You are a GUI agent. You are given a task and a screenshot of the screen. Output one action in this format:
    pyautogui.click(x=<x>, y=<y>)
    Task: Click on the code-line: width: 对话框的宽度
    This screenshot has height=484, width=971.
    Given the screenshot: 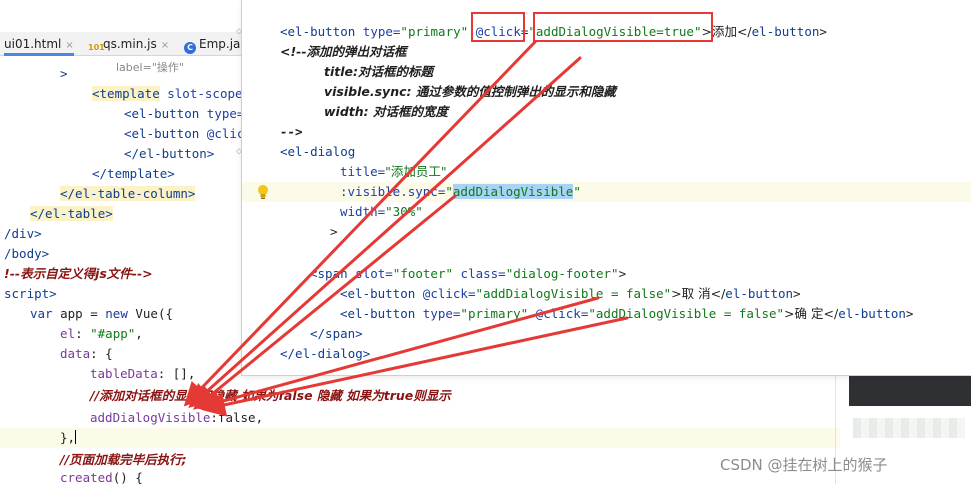 What is the action you would take?
    pyautogui.click(x=386, y=111)
    